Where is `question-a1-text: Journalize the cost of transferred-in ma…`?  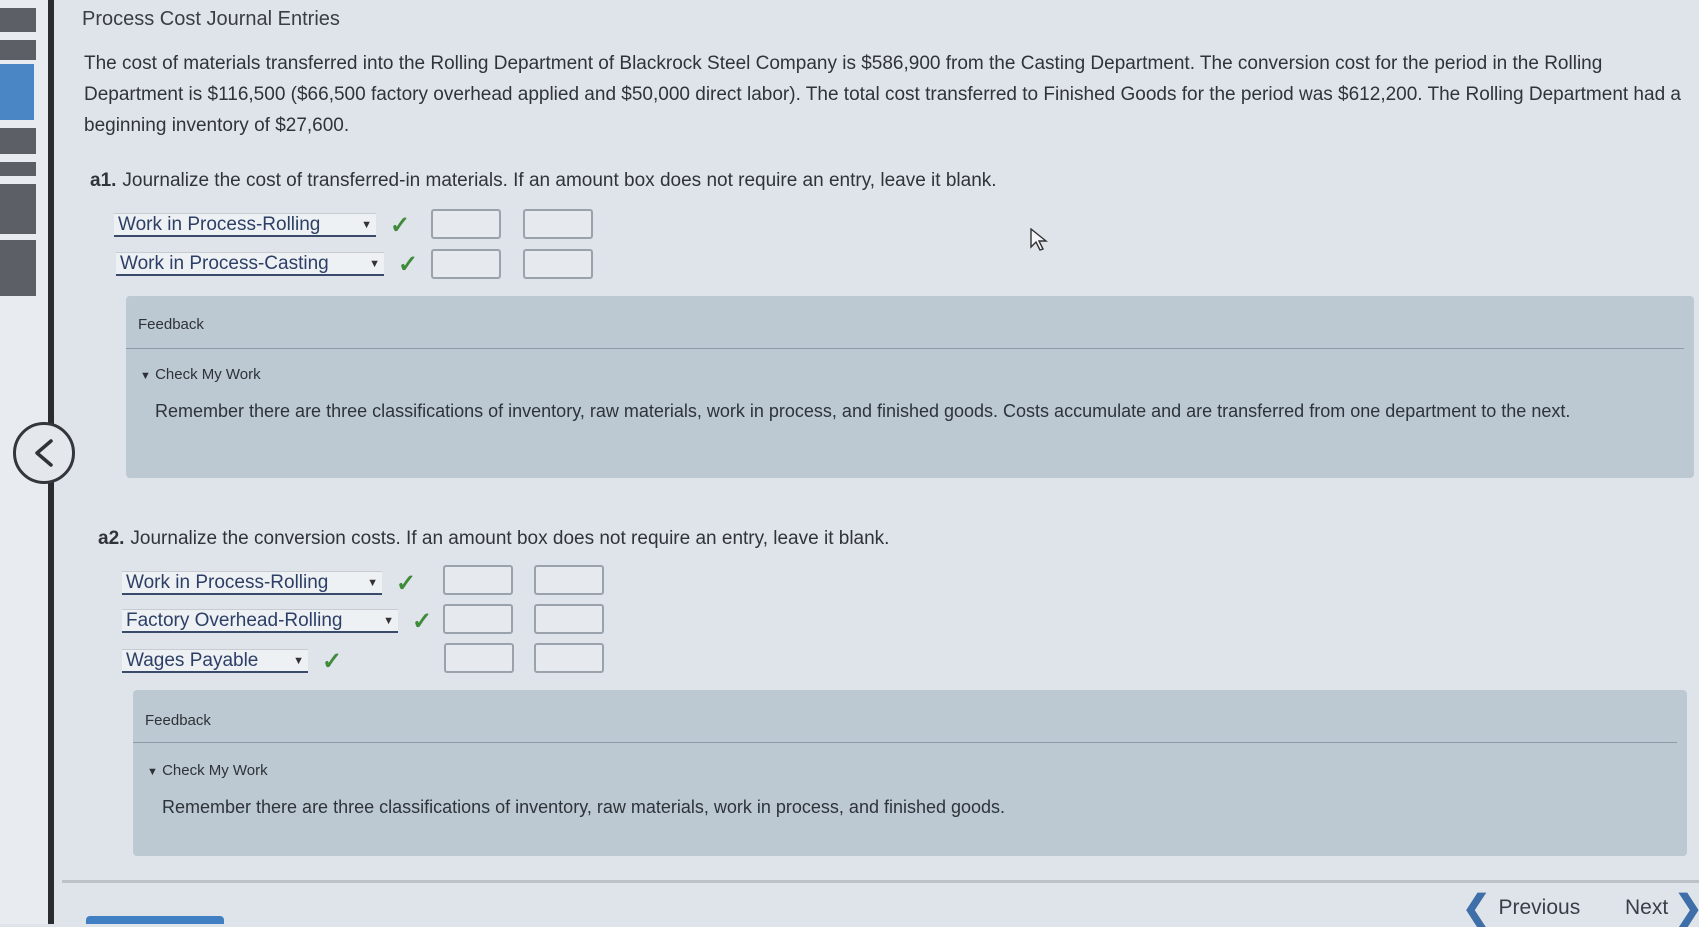
question-a1-text: Journalize the cost of transferred-in ma… is located at coordinates (559, 180).